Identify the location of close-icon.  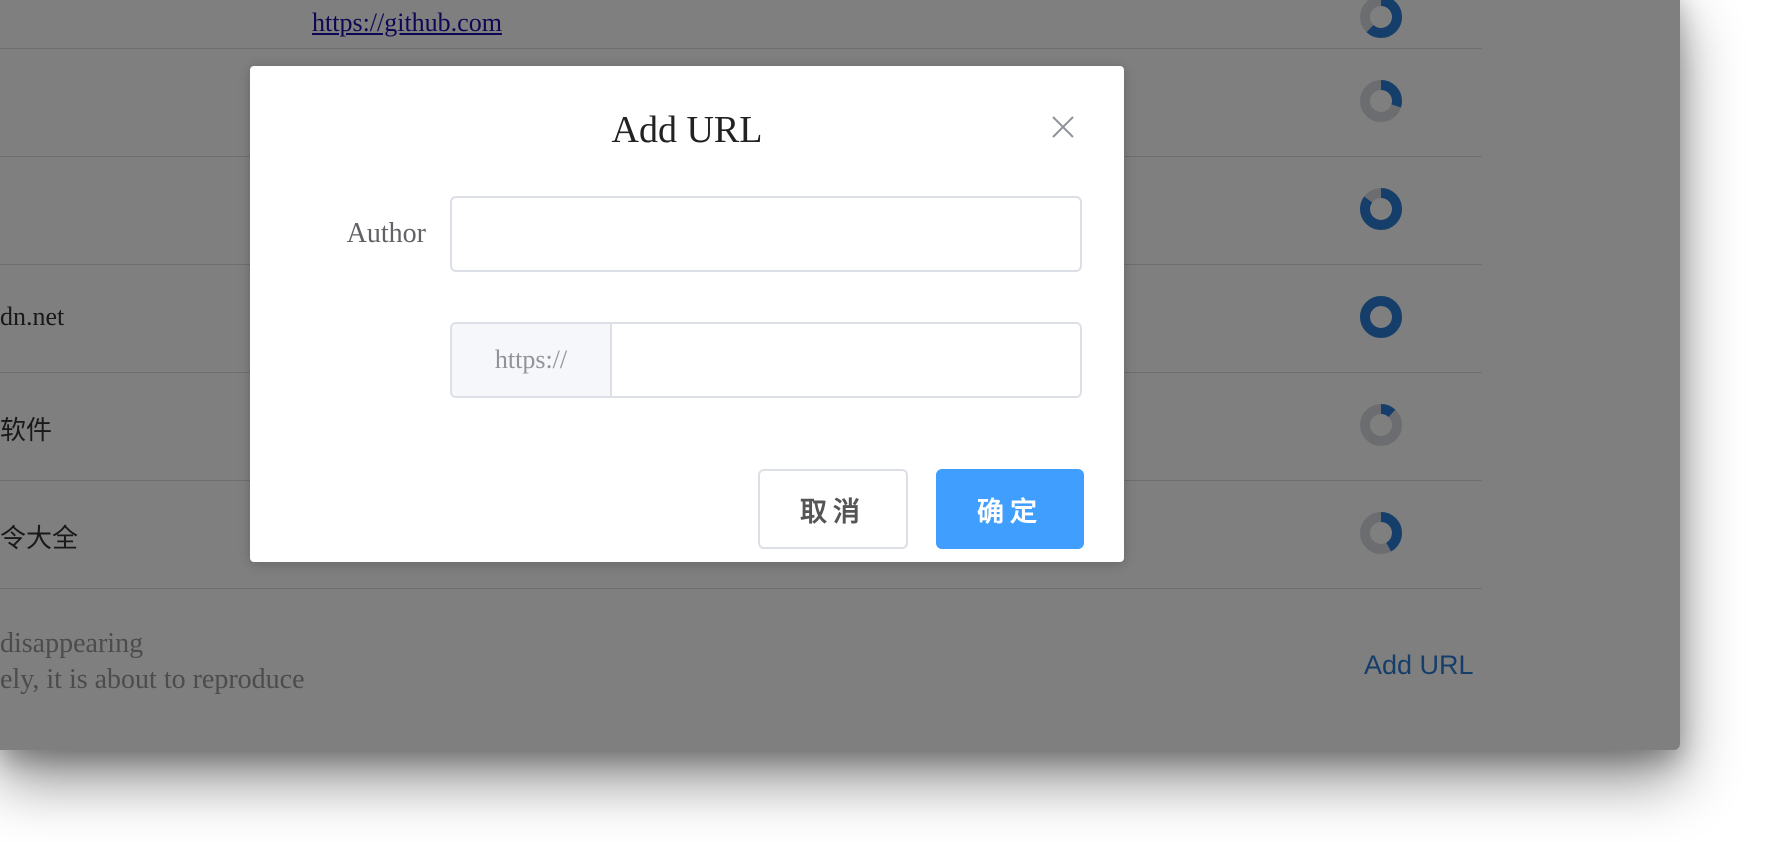
(1063, 127).